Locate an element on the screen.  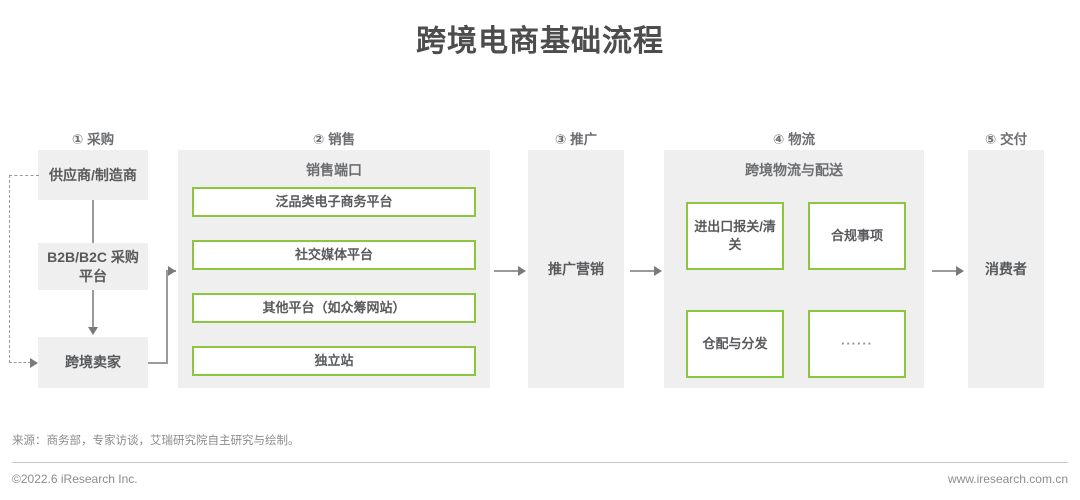
sales-item-other-platform: 其他平台（如众筹网站） is located at coordinates (334, 308).